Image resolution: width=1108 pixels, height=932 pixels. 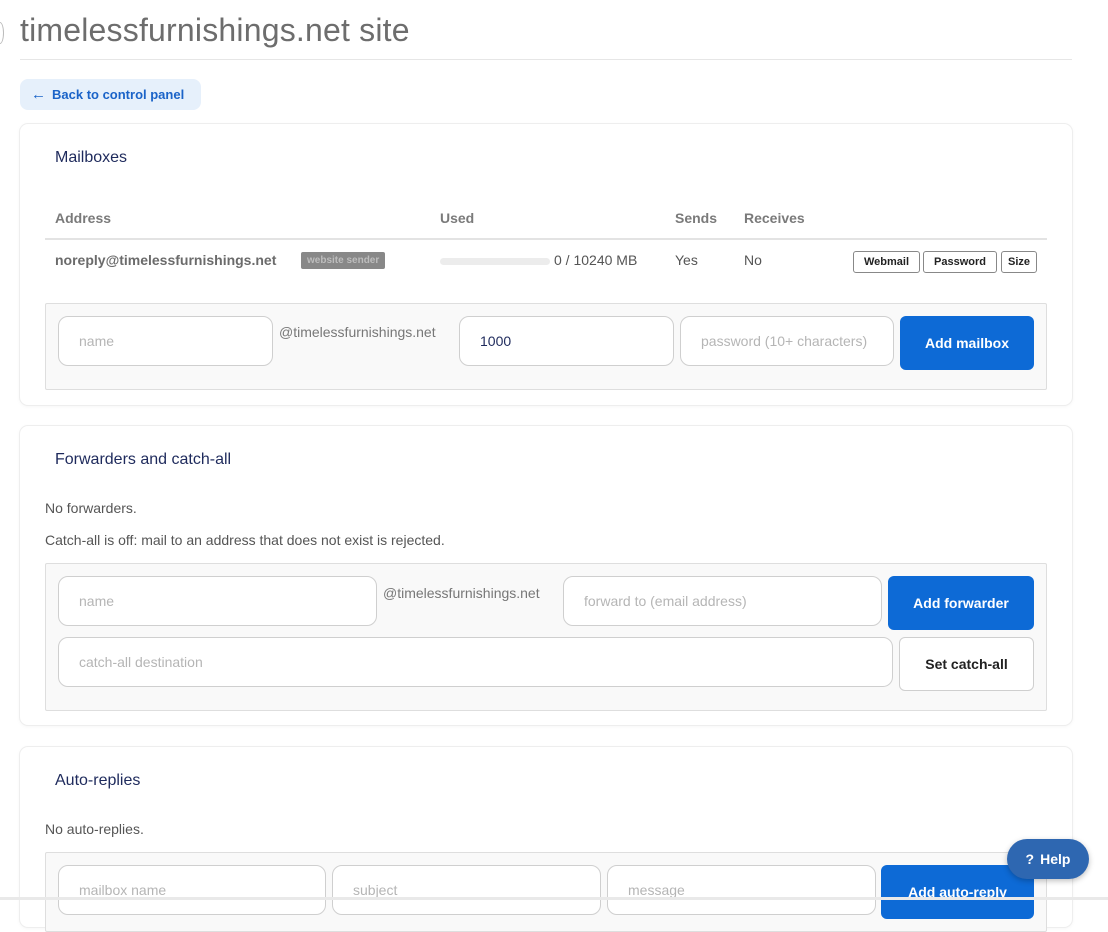 I want to click on sends-value: Yes, so click(x=686, y=260).